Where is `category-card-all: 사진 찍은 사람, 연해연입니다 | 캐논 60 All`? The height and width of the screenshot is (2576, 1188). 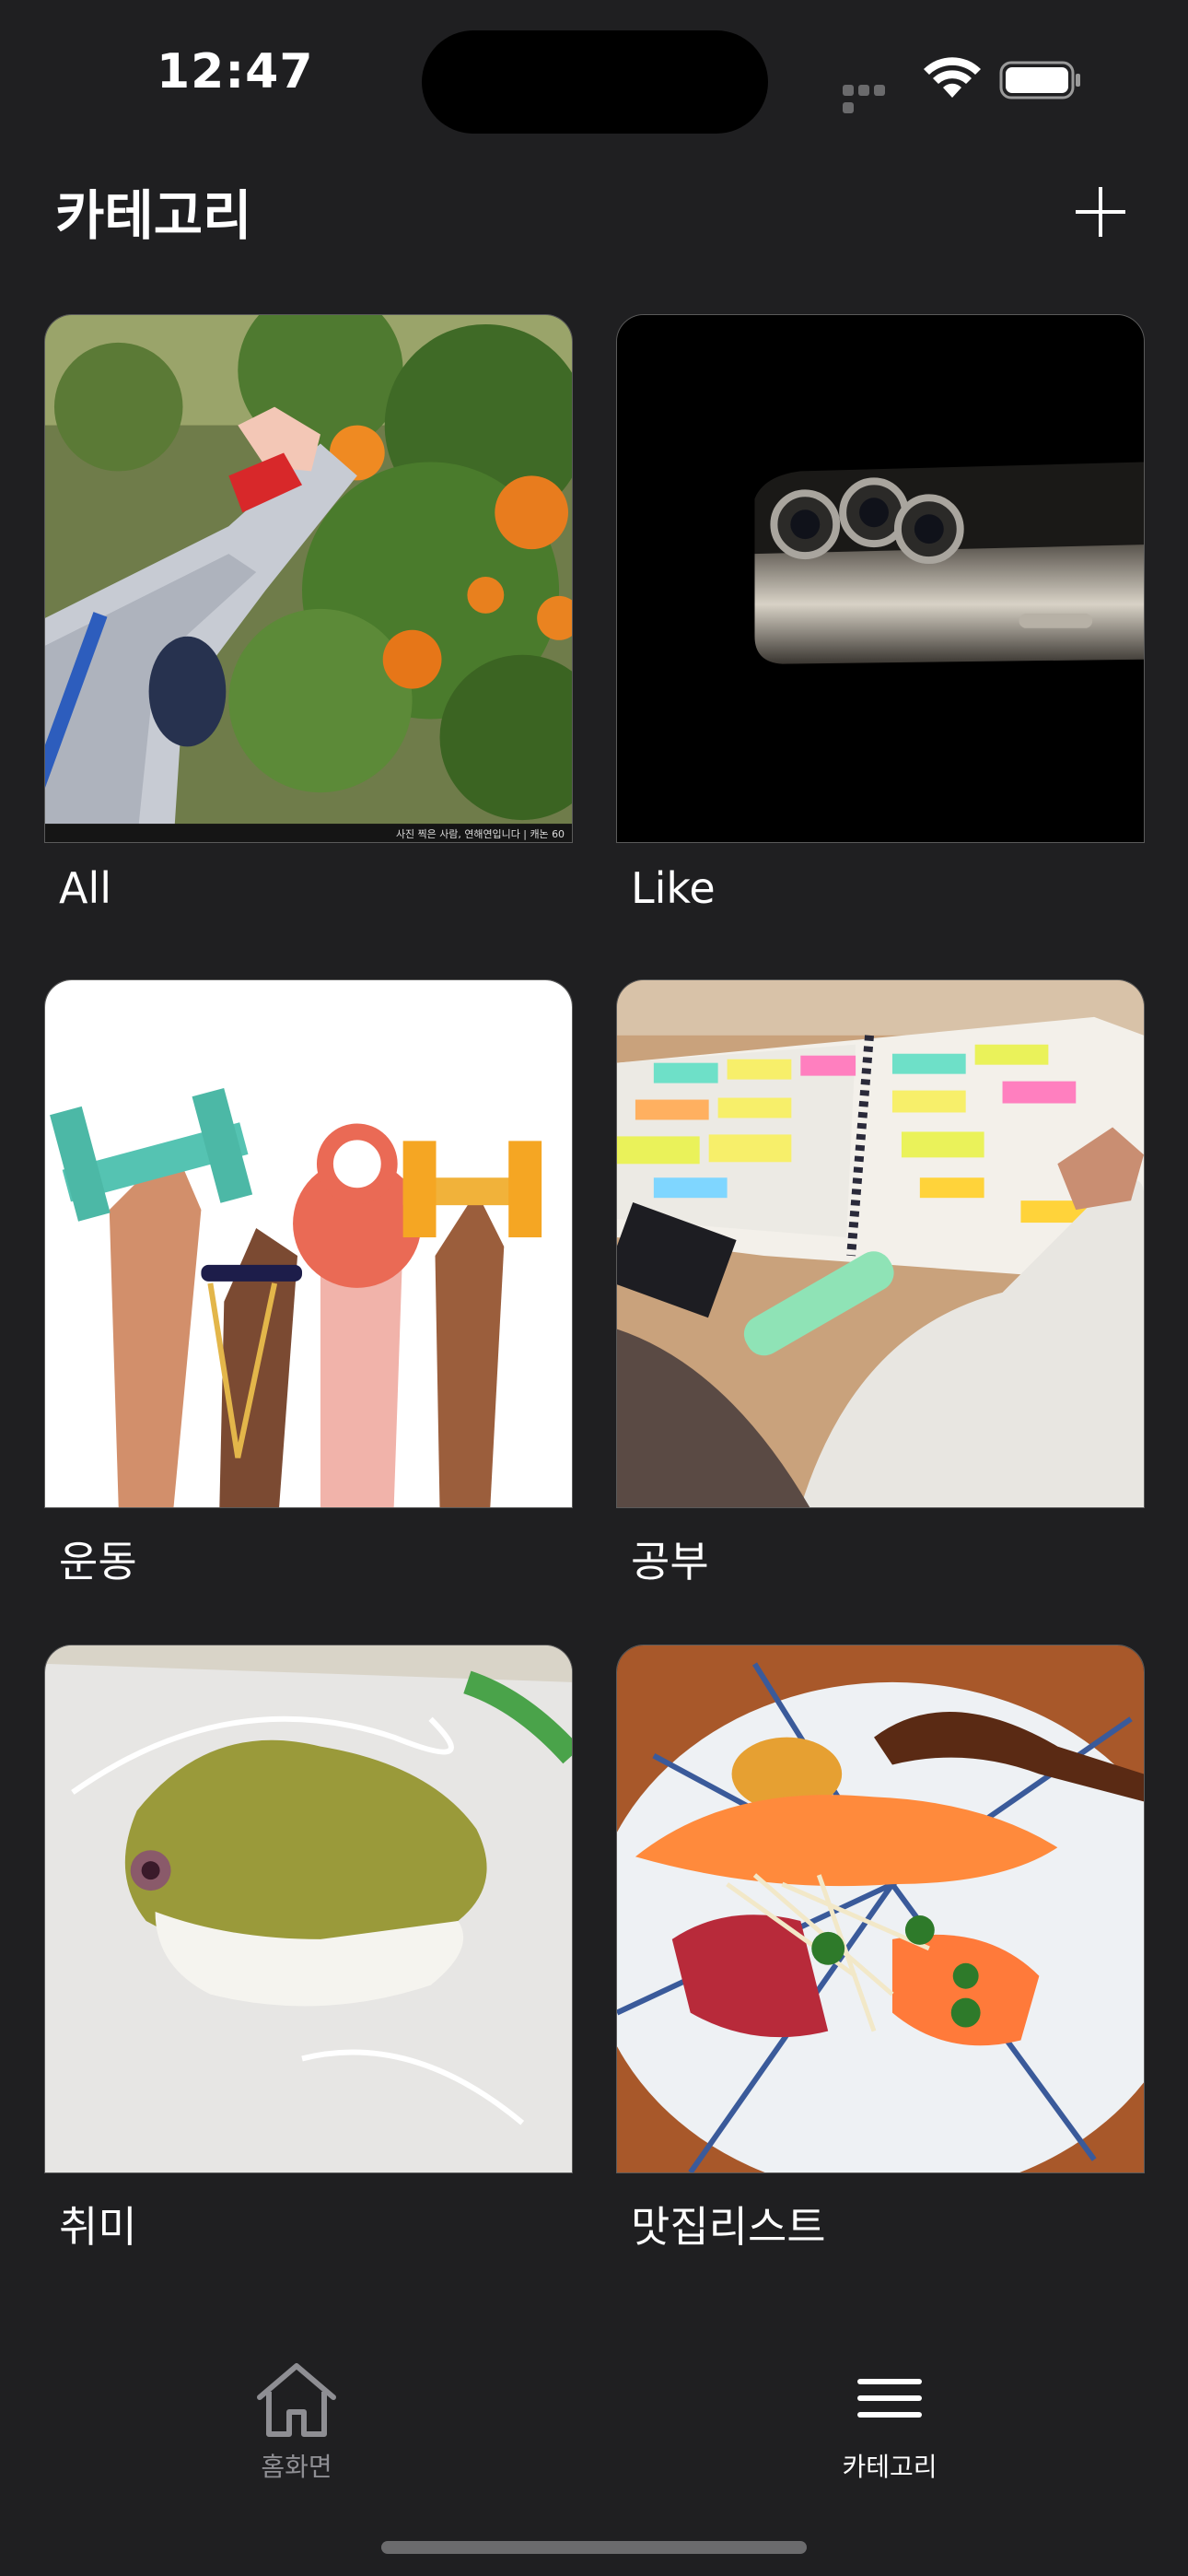
category-card-all: 사진 찍은 사람, 연해연입니다 | 캐논 60 All is located at coordinates (308, 613).